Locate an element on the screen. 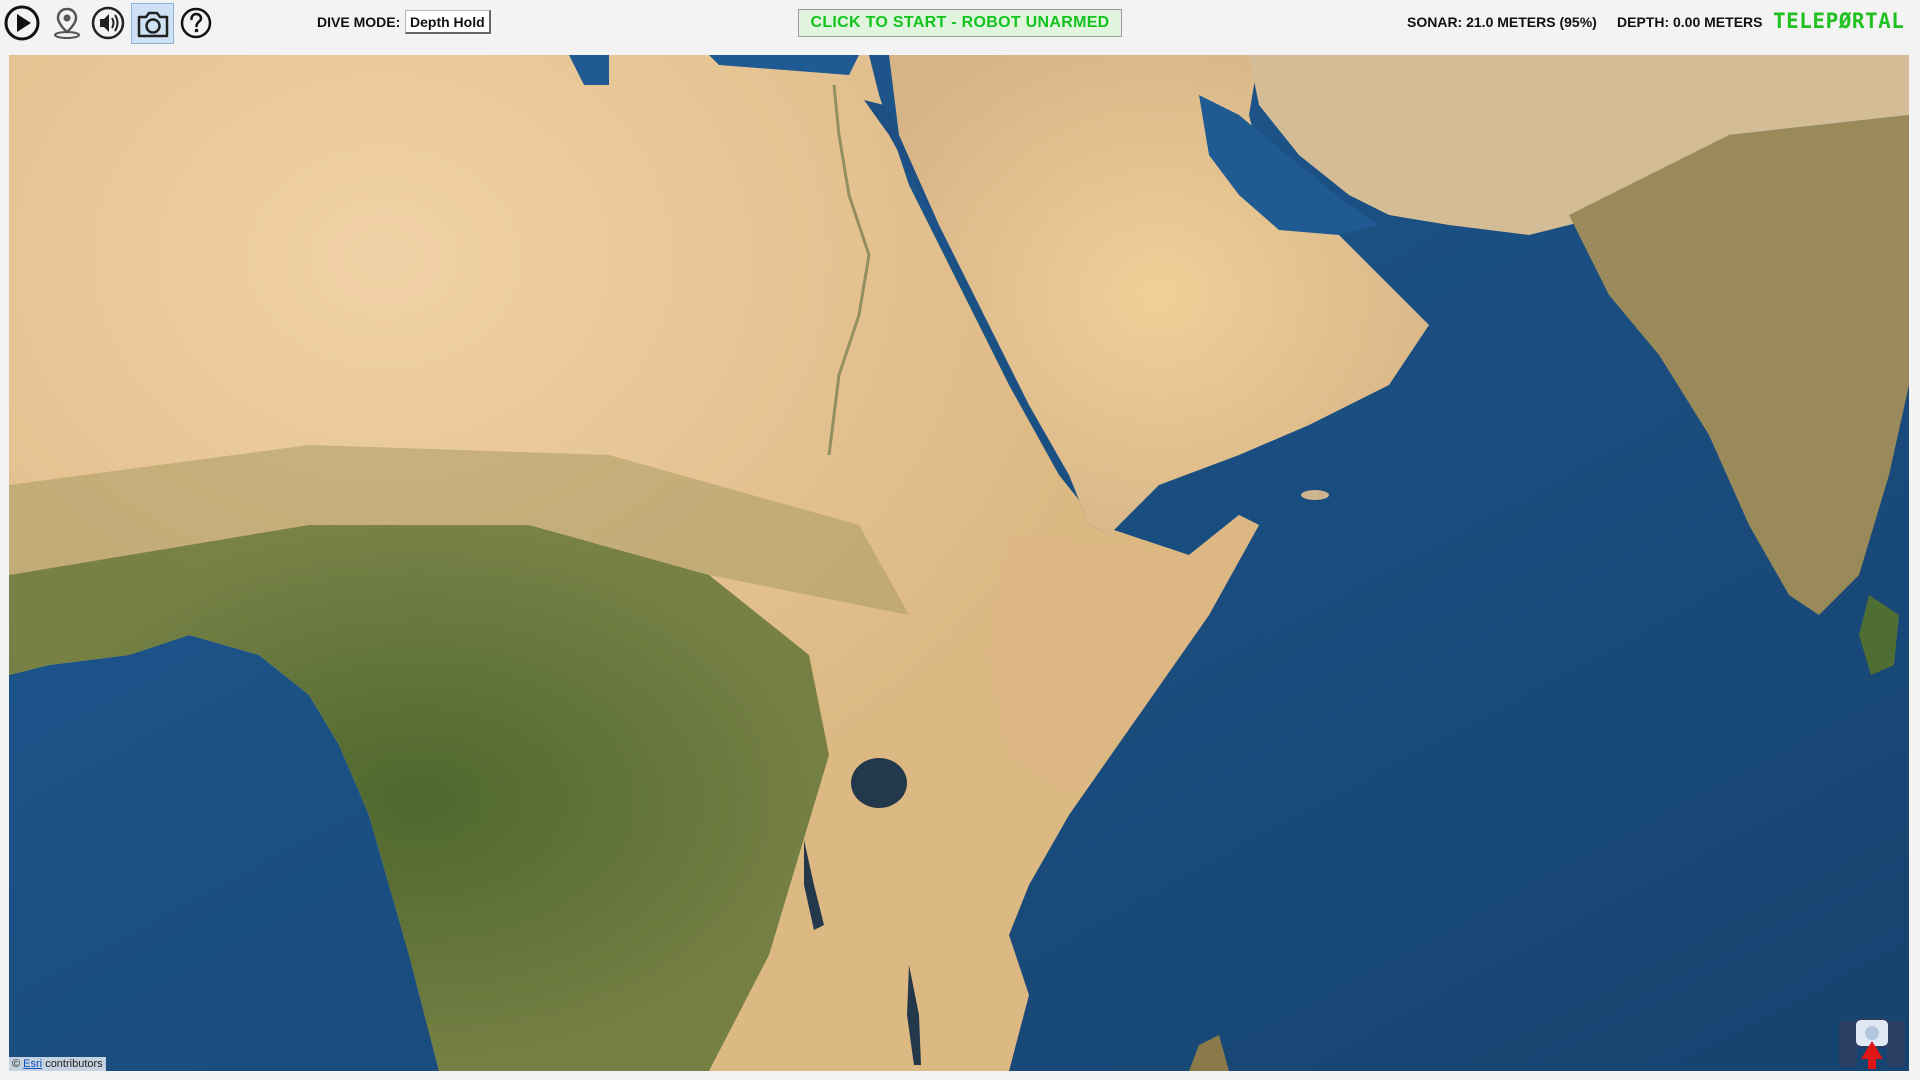 This screenshot has height=1080, width=1920. sound-button is located at coordinates (108, 23).